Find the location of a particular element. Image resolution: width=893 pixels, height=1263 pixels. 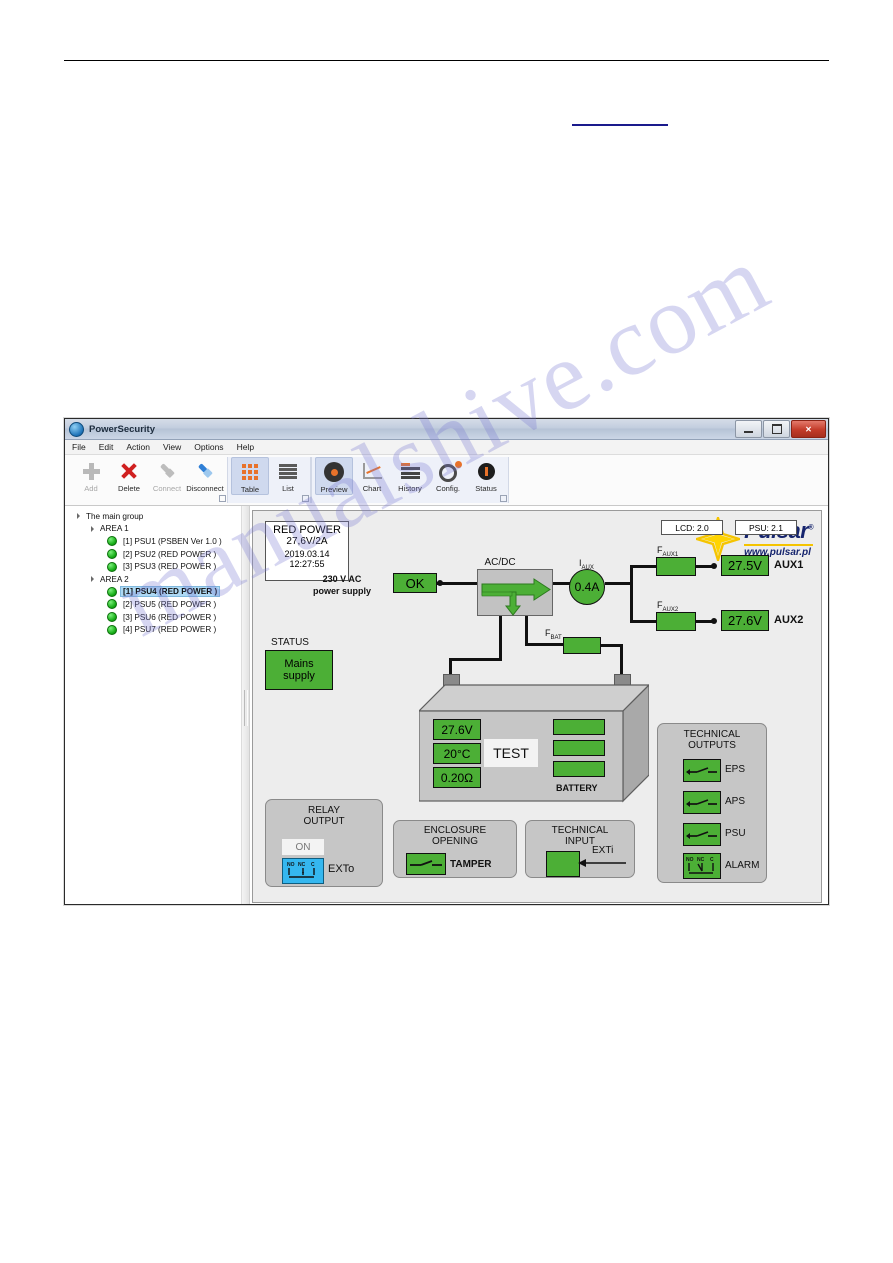

tree-item-label: The main group is located at coordinates (115, 516).